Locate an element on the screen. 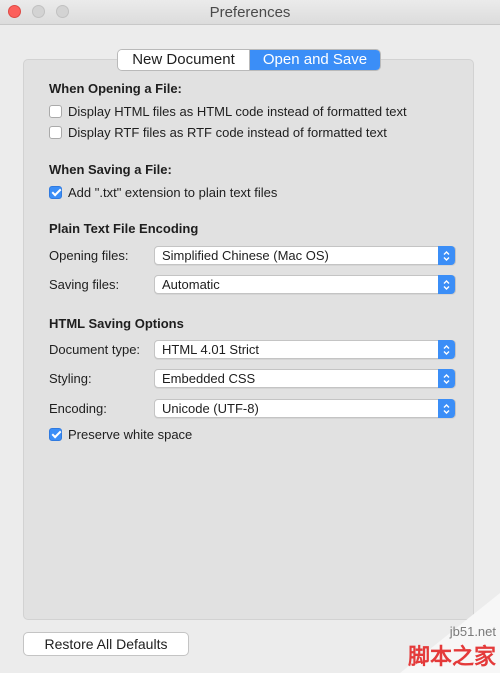 The height and width of the screenshot is (673, 500). saving-files-select: Automatic is located at coordinates (305, 284).